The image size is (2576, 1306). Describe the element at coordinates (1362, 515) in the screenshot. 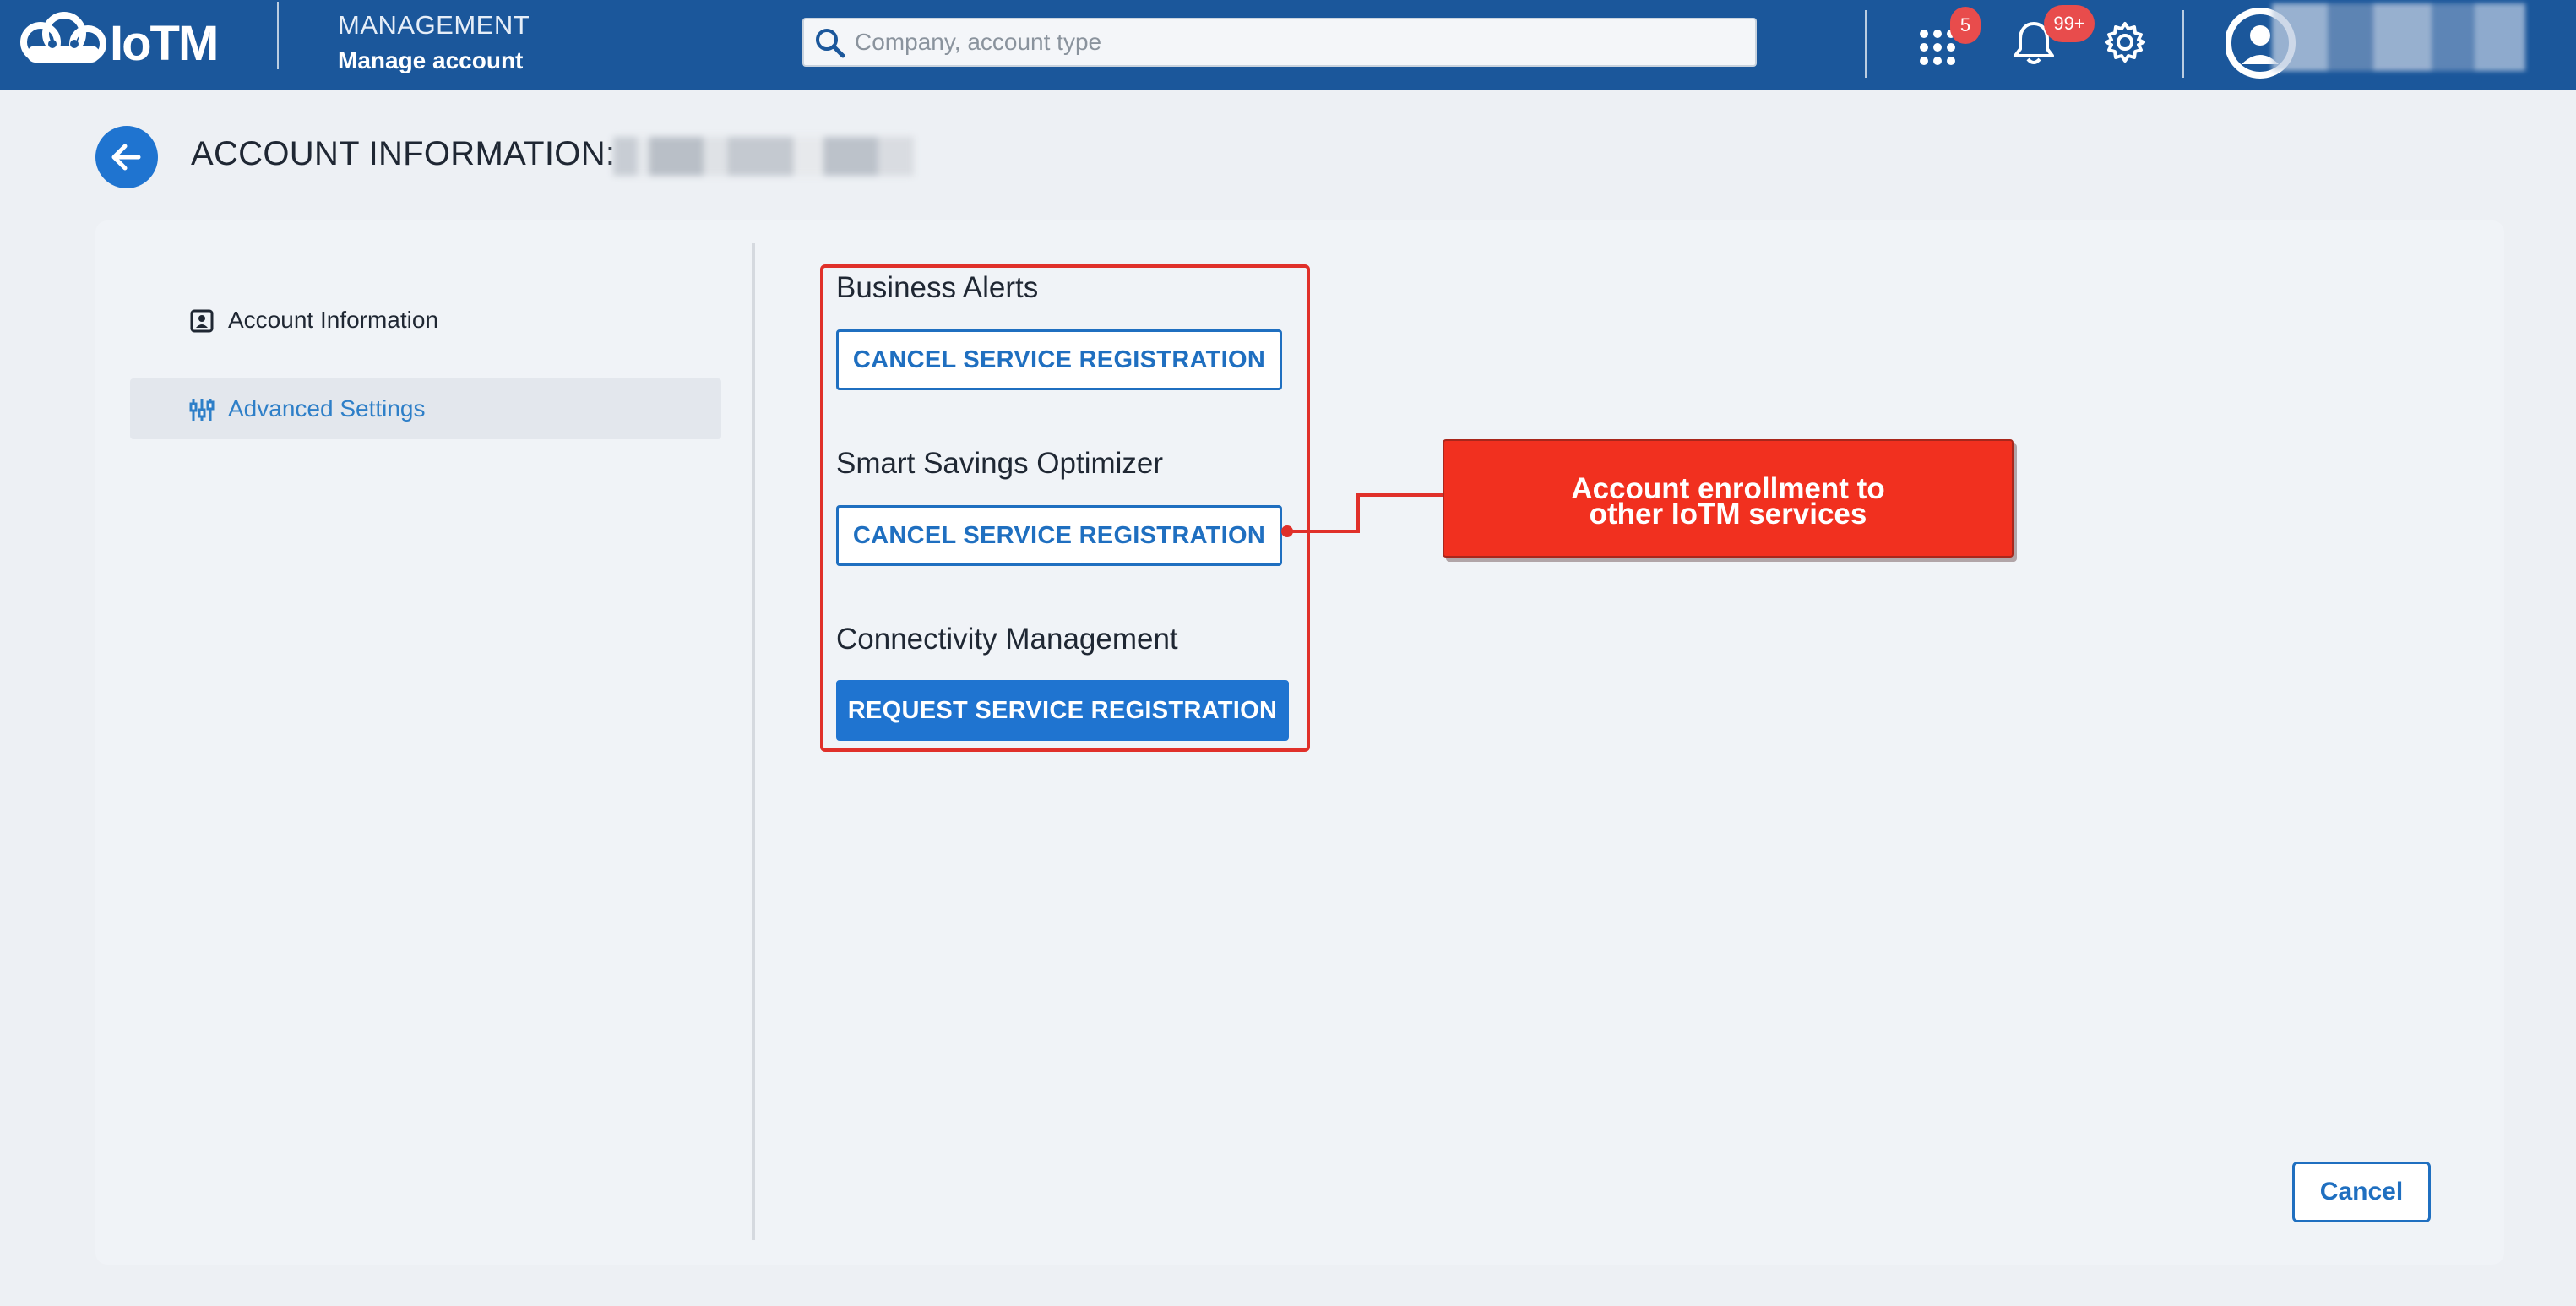

I see `annotation-connector-line` at that location.